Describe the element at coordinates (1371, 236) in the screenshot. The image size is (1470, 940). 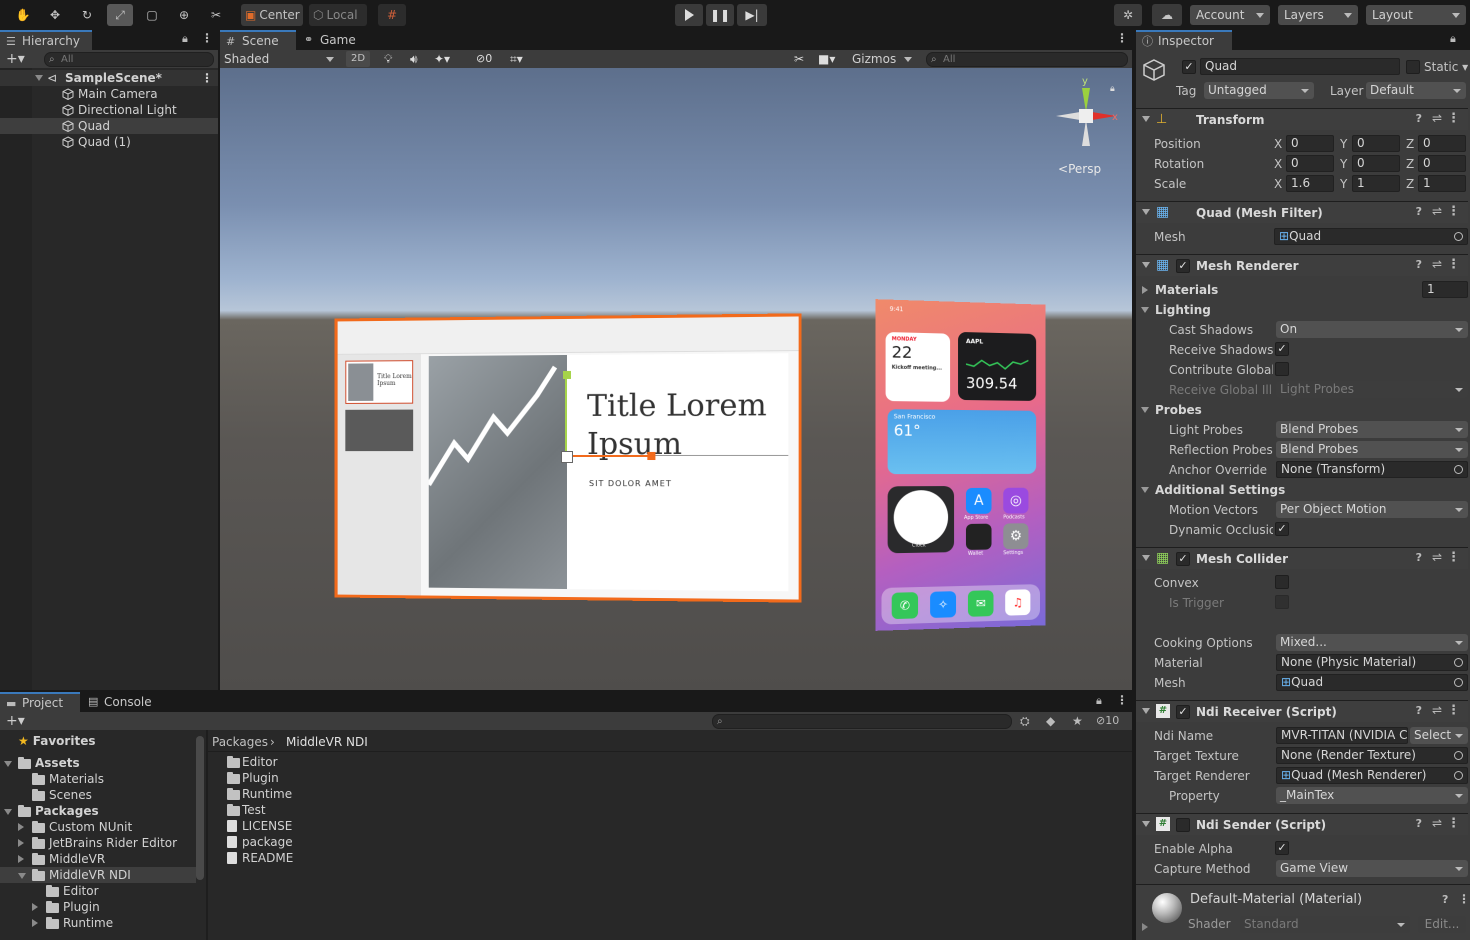
I see `mesh-field: ⊞Quad` at that location.